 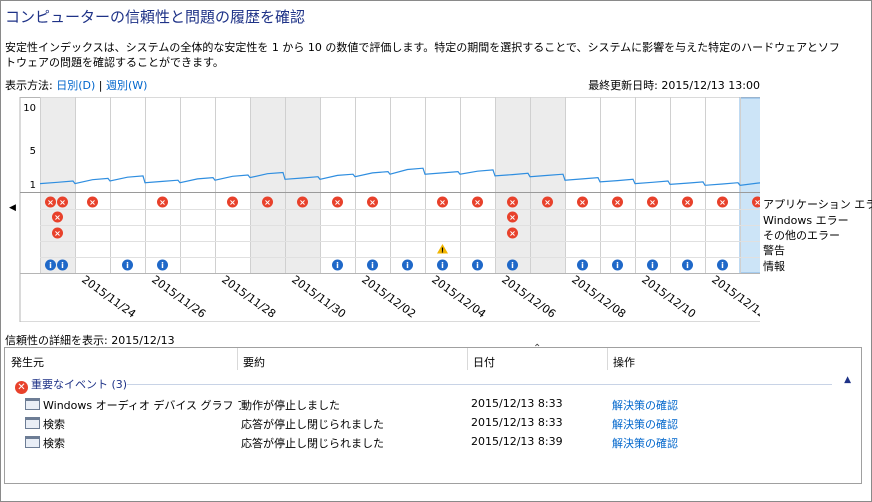 I want to click on weekly-view-link: 週別(W), so click(x=126, y=85).